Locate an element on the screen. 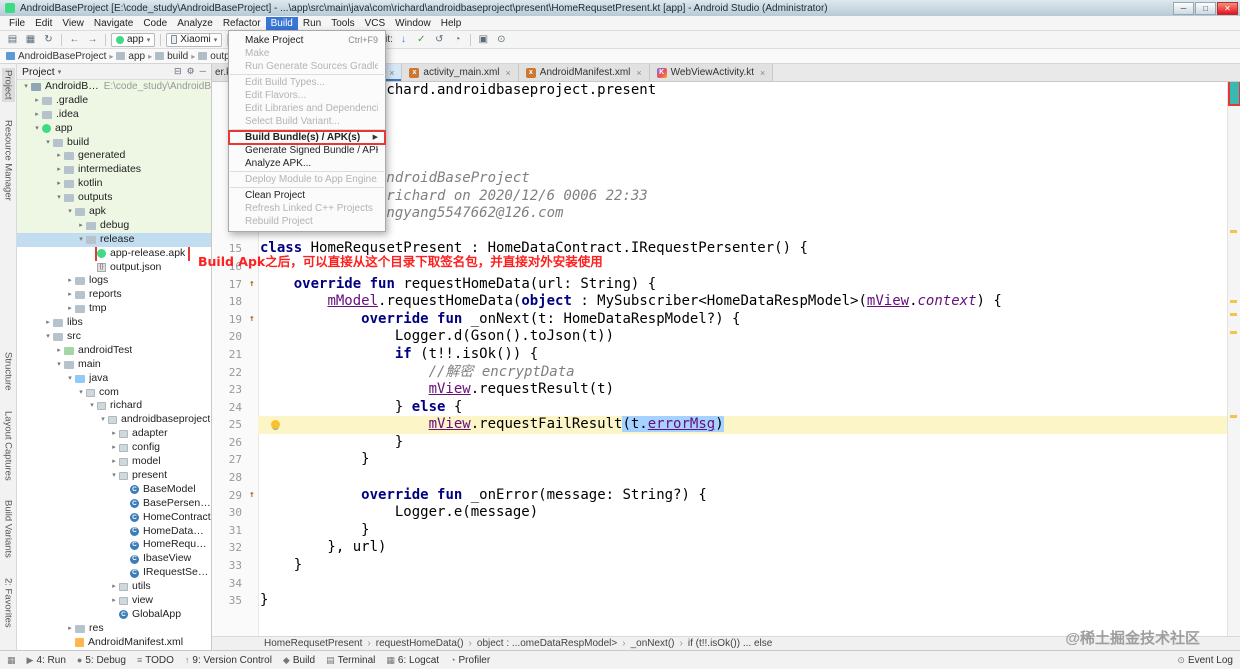  build-menu-item-make-project: Make Project Ctrl+F9 is located at coordinates (307, 40).